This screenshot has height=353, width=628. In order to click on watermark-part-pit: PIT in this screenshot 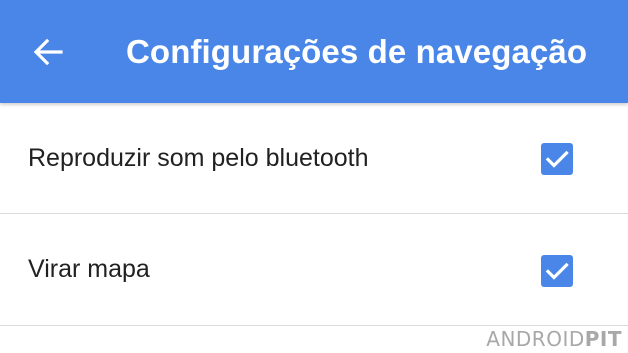, I will do `click(603, 339)`.